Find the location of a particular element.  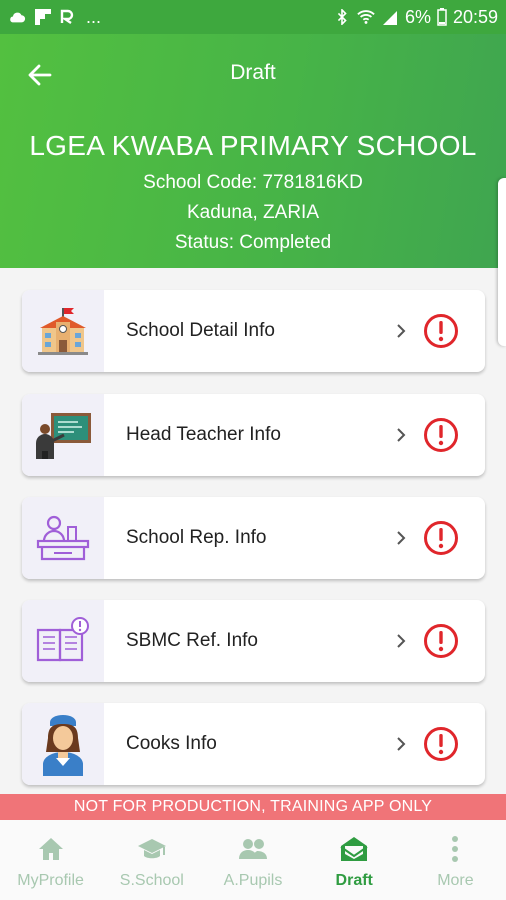

section-label: School Rep. Info is located at coordinates (196, 537).